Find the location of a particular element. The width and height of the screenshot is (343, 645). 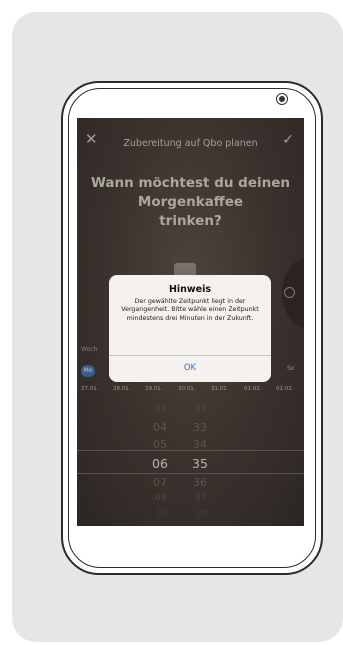

camera-icon is located at coordinates (282, 99).